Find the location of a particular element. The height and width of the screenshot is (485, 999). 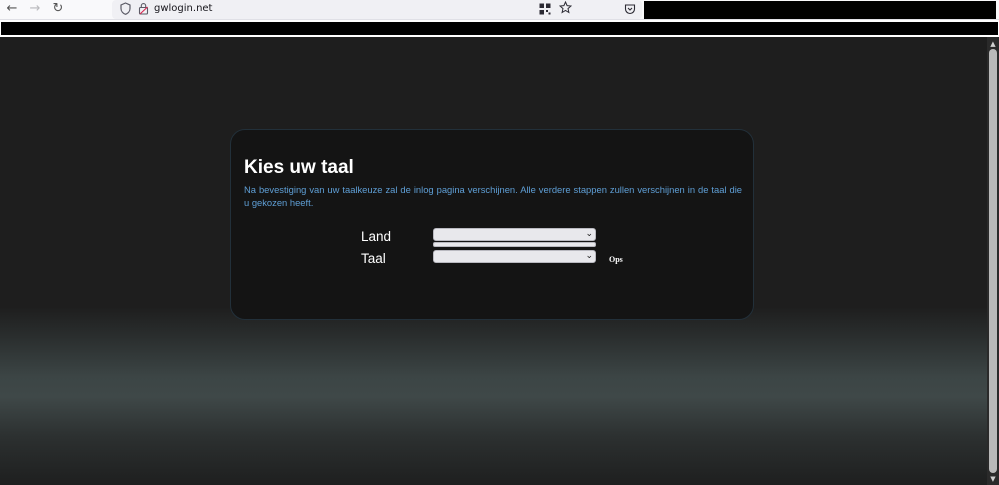

land-label: Land is located at coordinates (376, 236).